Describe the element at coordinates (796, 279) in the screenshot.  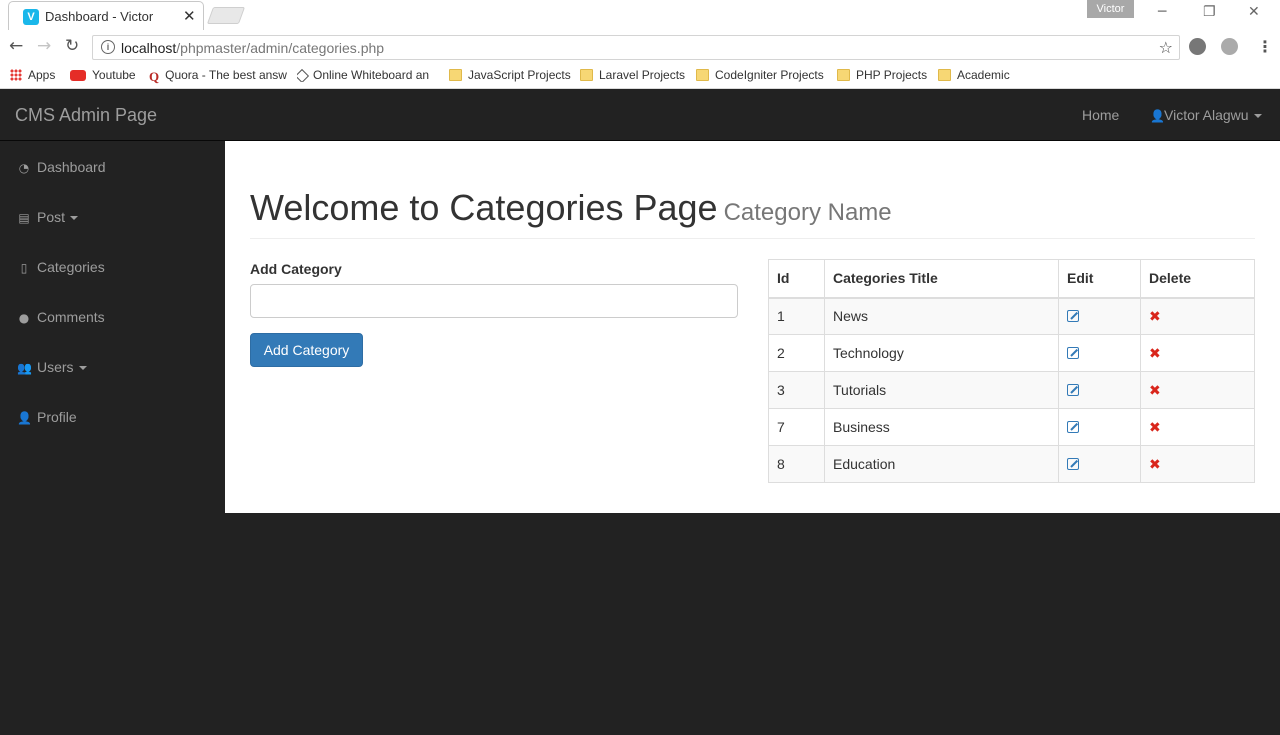
I see `column-header-id: Id` at that location.